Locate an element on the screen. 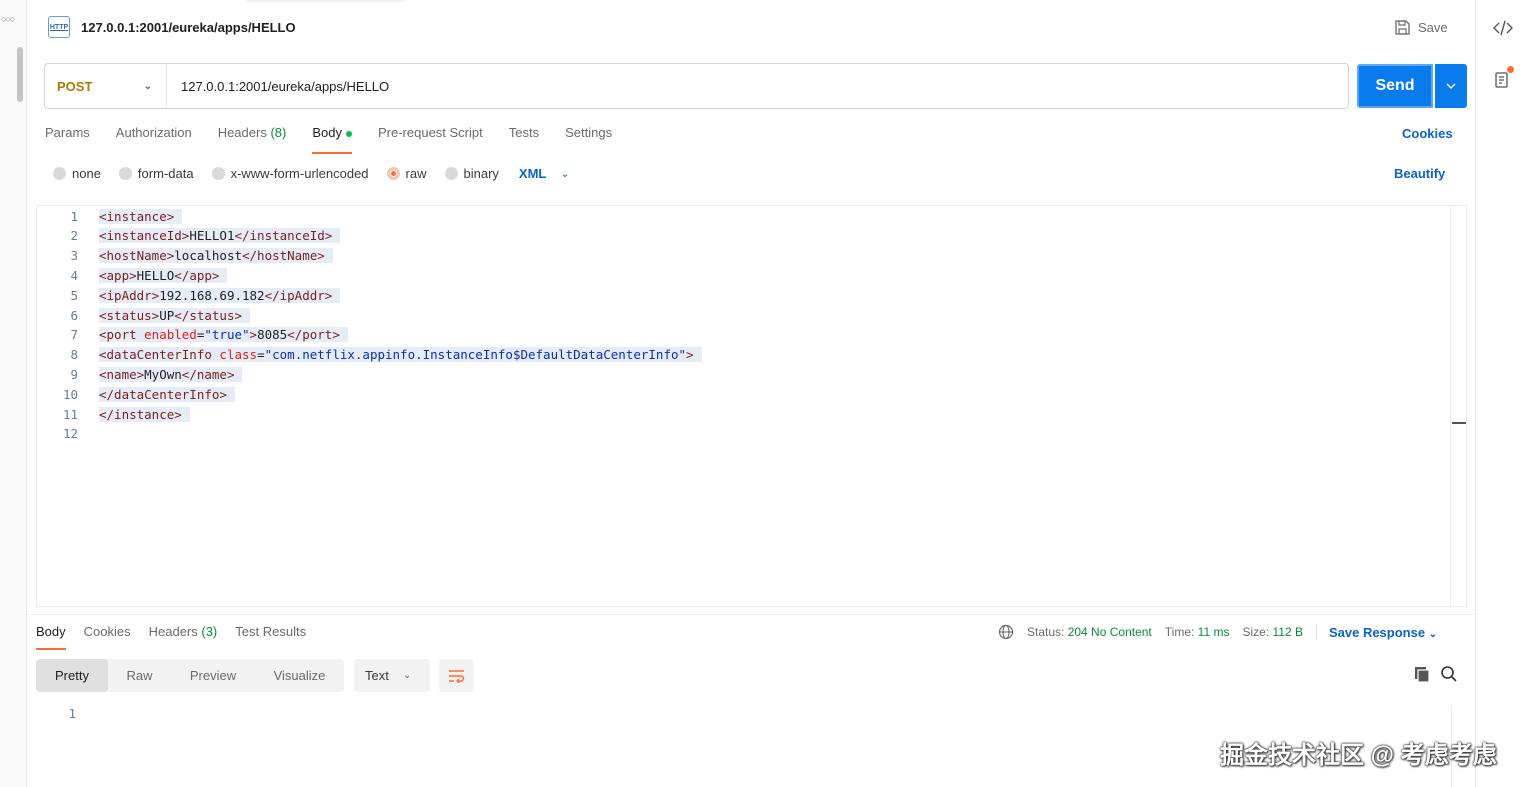 The image size is (1529, 787). code-text: <status>UP</status> is located at coordinates (175, 315).